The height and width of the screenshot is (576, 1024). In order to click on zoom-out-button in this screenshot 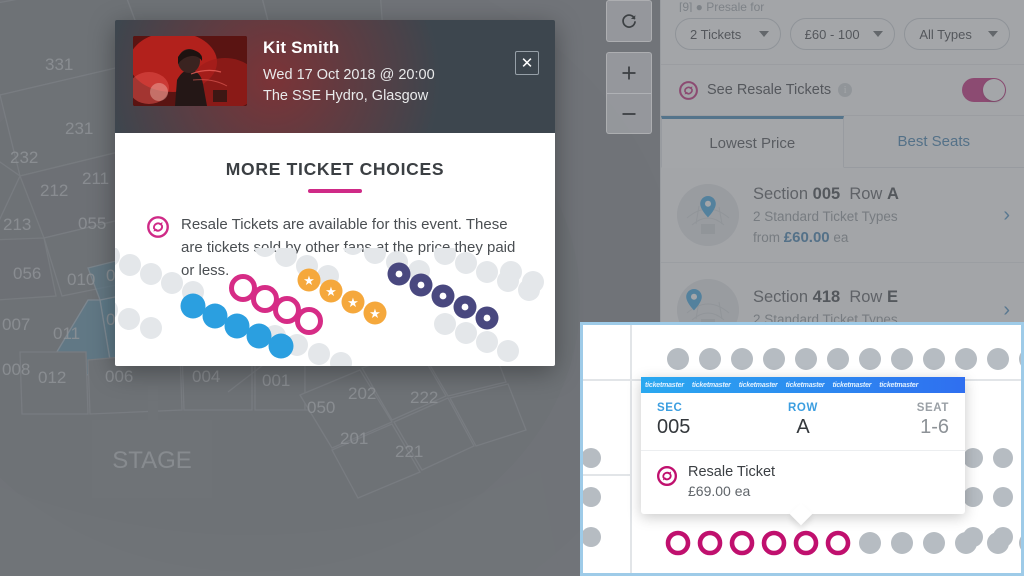, I will do `click(629, 113)`.